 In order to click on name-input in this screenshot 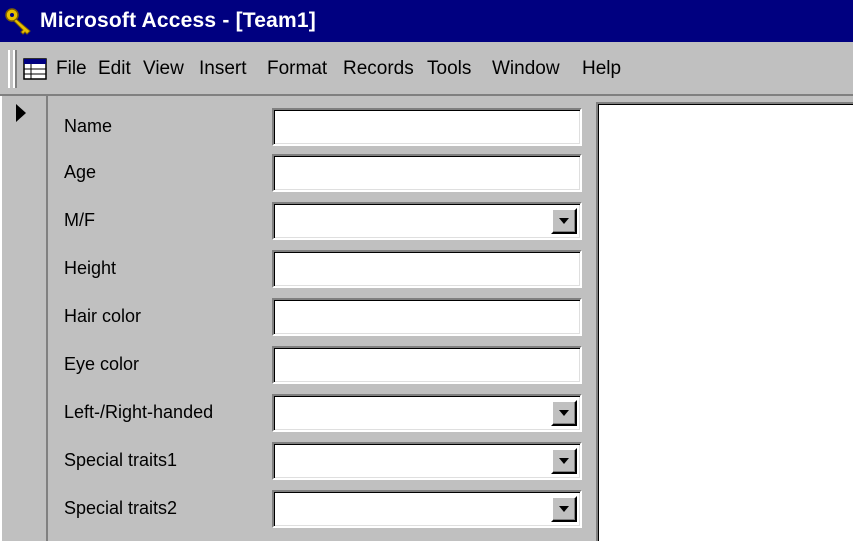, I will do `click(427, 127)`.